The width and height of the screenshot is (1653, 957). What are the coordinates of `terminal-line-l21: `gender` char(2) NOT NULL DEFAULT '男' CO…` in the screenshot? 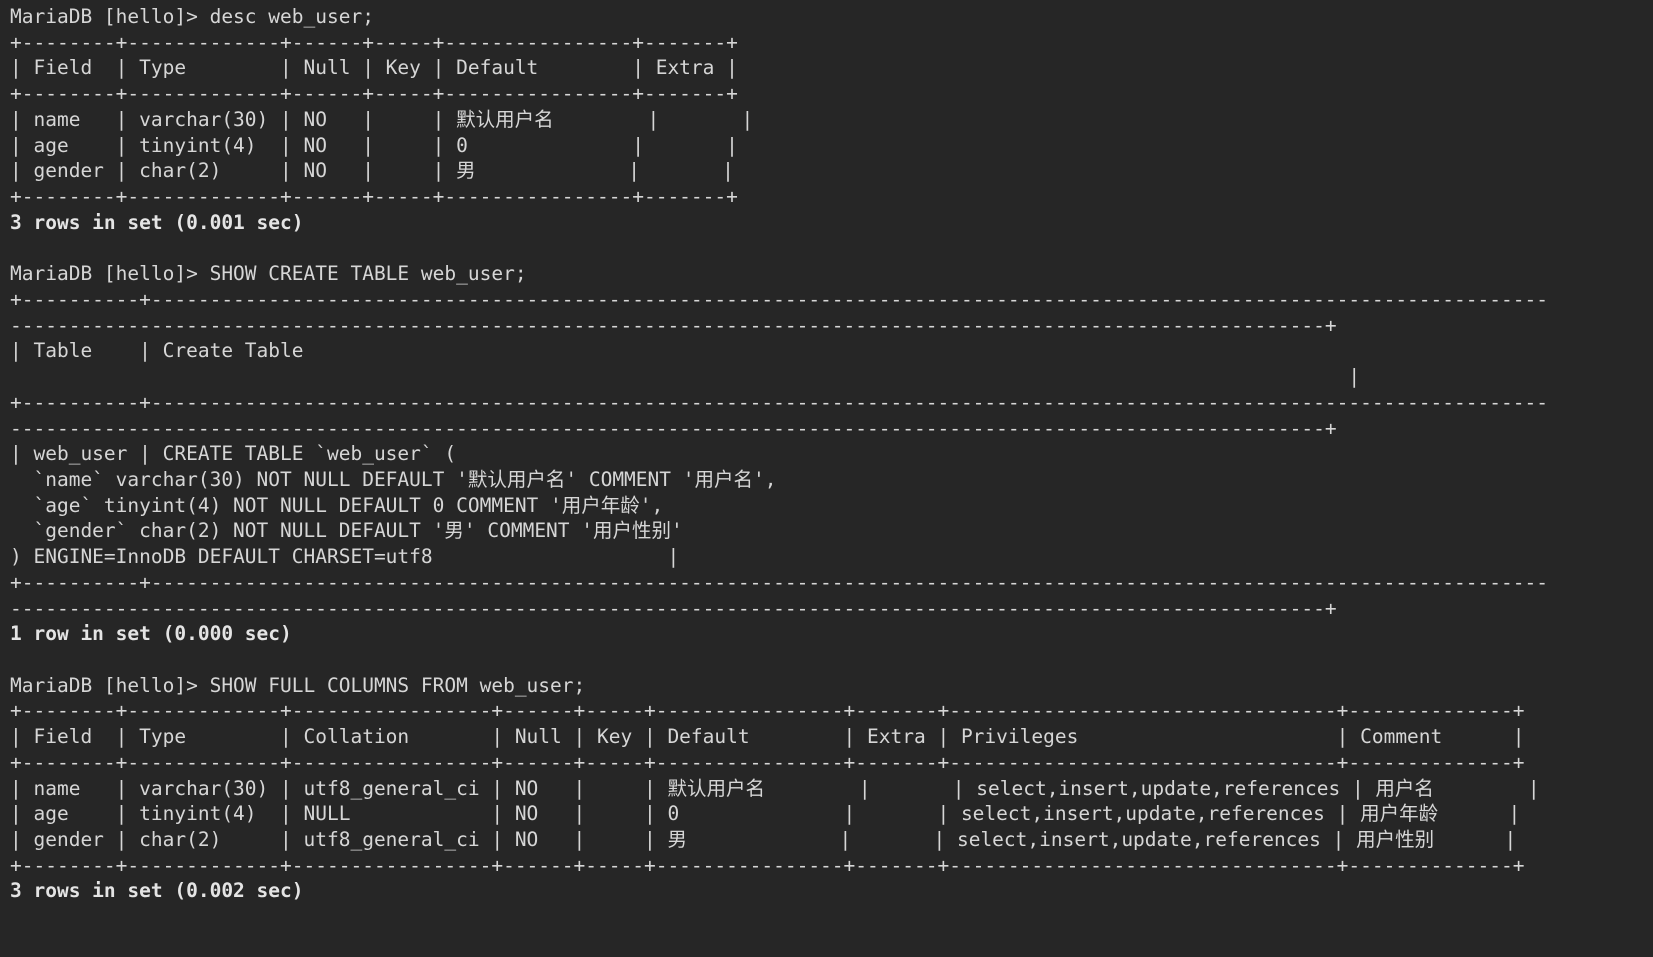 It's located at (346, 531).